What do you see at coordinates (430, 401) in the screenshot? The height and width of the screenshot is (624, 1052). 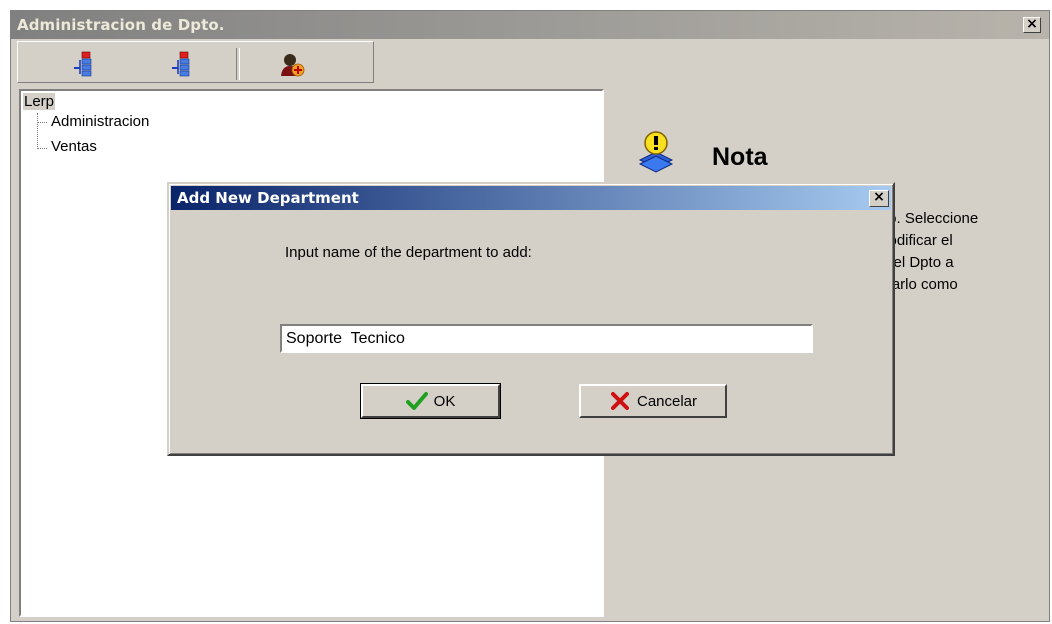 I see `ok-button: OK` at bounding box center [430, 401].